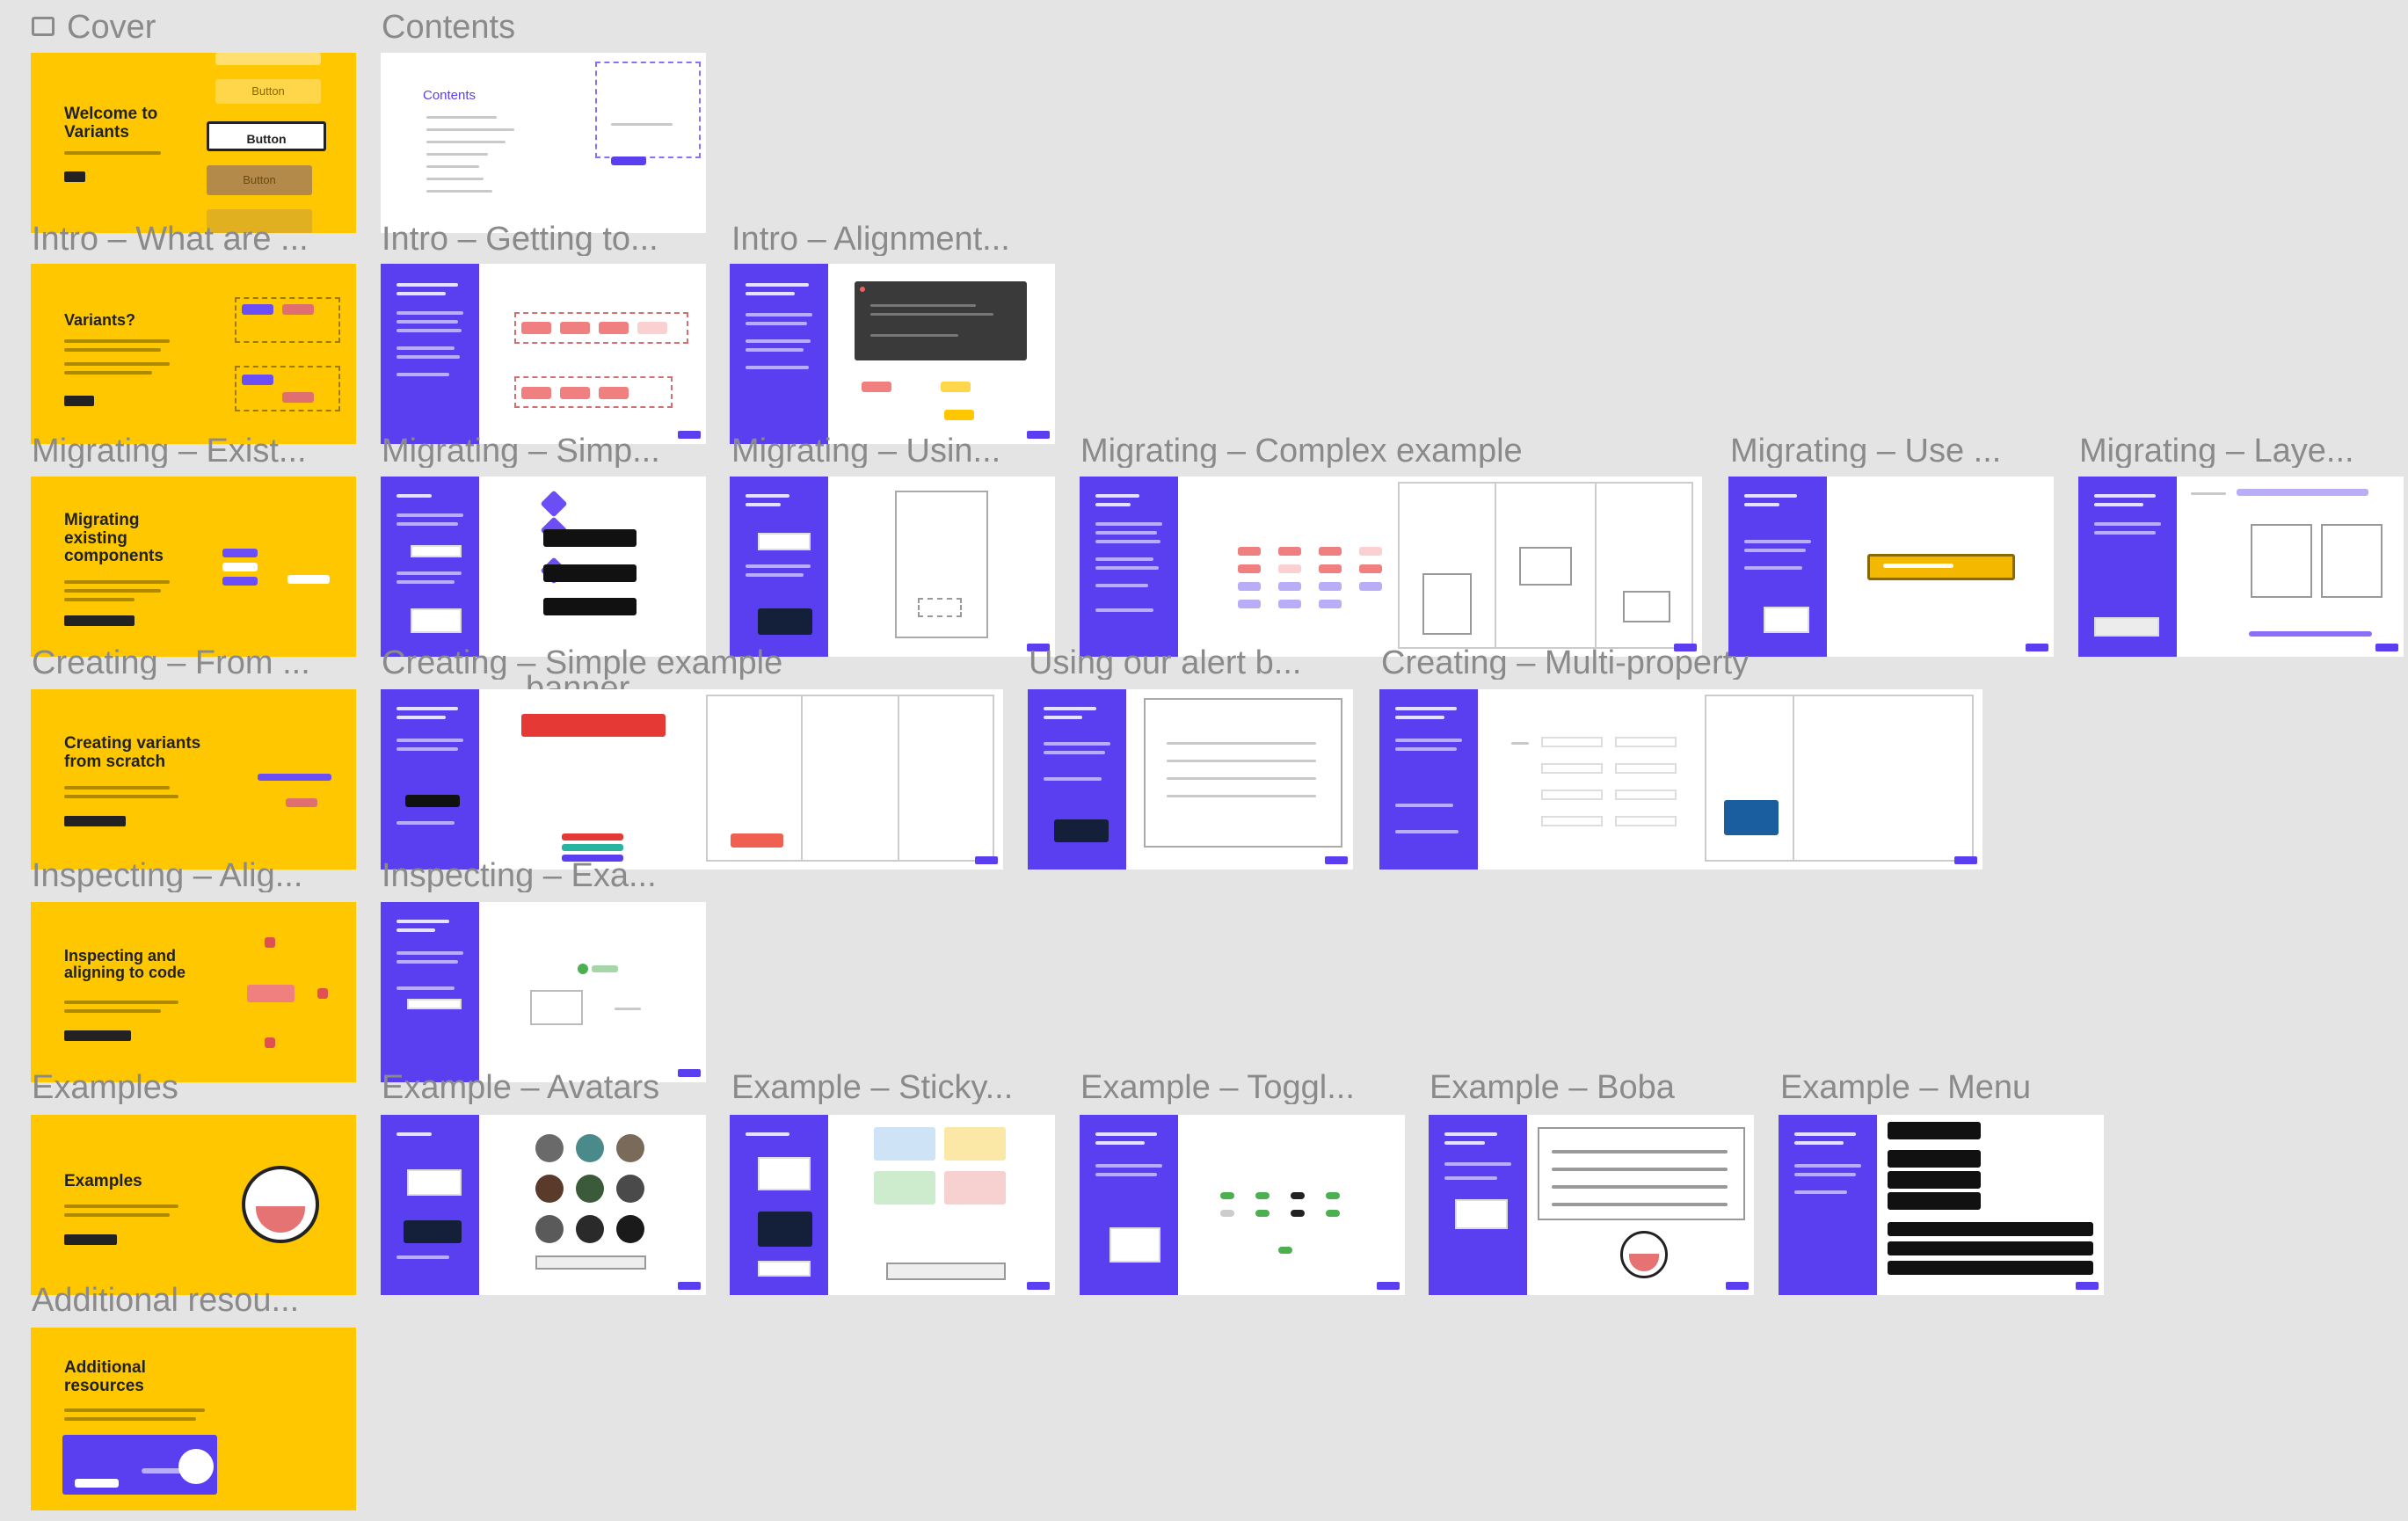 This screenshot has height=1521, width=2408. Describe the element at coordinates (193, 354) in the screenshot. I see `thumbnail-intro-what: Variants?` at that location.